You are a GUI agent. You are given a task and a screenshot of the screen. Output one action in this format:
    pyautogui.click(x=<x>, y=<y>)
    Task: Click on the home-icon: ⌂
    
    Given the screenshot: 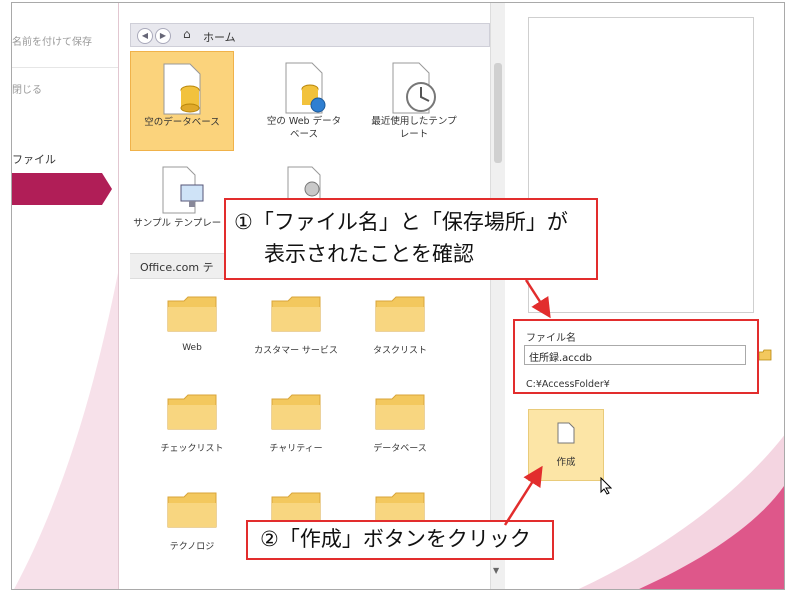 What is the action you would take?
    pyautogui.click(x=187, y=34)
    